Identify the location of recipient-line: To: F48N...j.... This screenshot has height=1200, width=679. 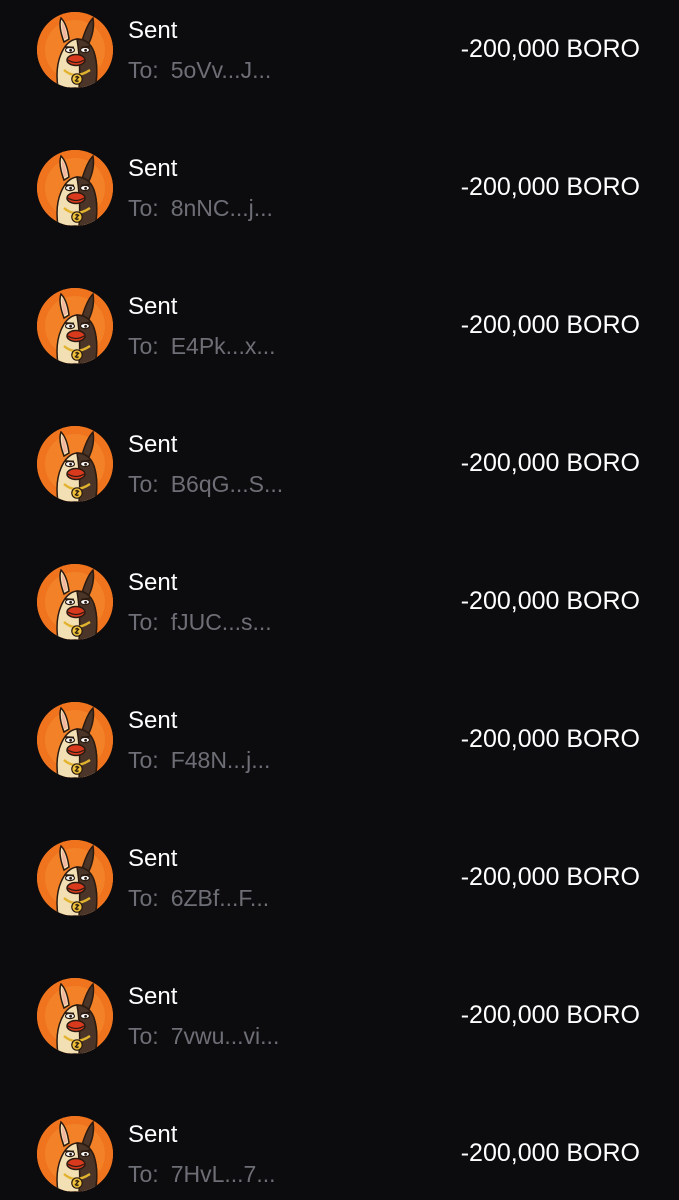
(199, 760).